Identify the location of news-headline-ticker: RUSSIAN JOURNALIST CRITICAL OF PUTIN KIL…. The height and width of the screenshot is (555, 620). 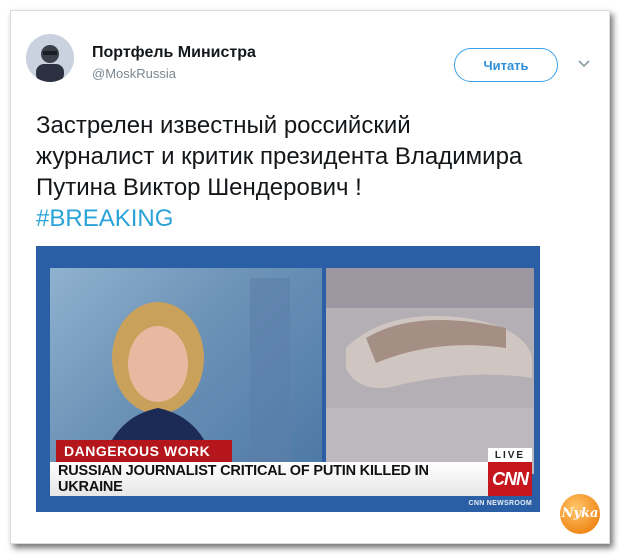
(269, 479).